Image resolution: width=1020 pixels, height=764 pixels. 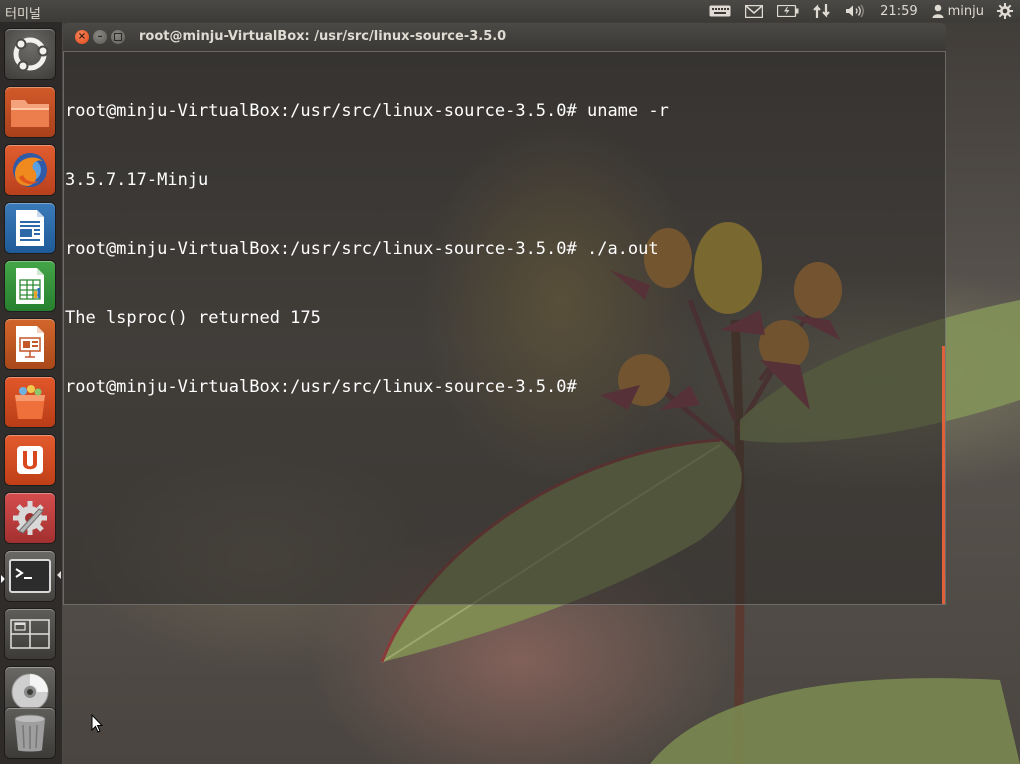 I want to click on calc-icon, so click(x=30, y=286).